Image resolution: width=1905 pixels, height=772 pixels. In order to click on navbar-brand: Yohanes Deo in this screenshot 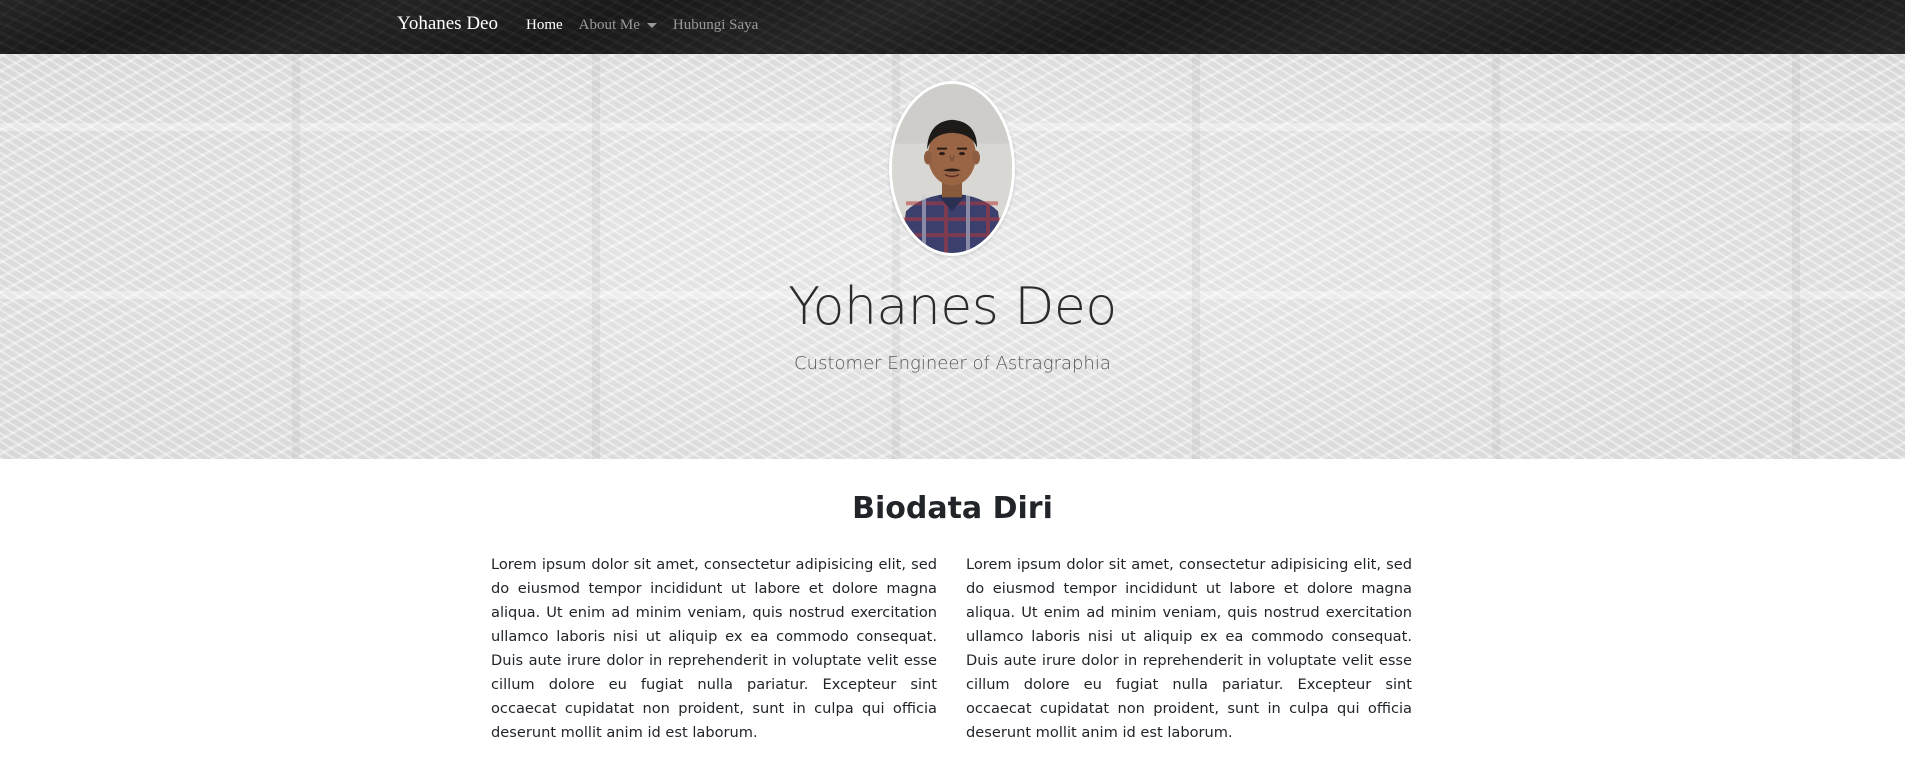, I will do `click(447, 24)`.